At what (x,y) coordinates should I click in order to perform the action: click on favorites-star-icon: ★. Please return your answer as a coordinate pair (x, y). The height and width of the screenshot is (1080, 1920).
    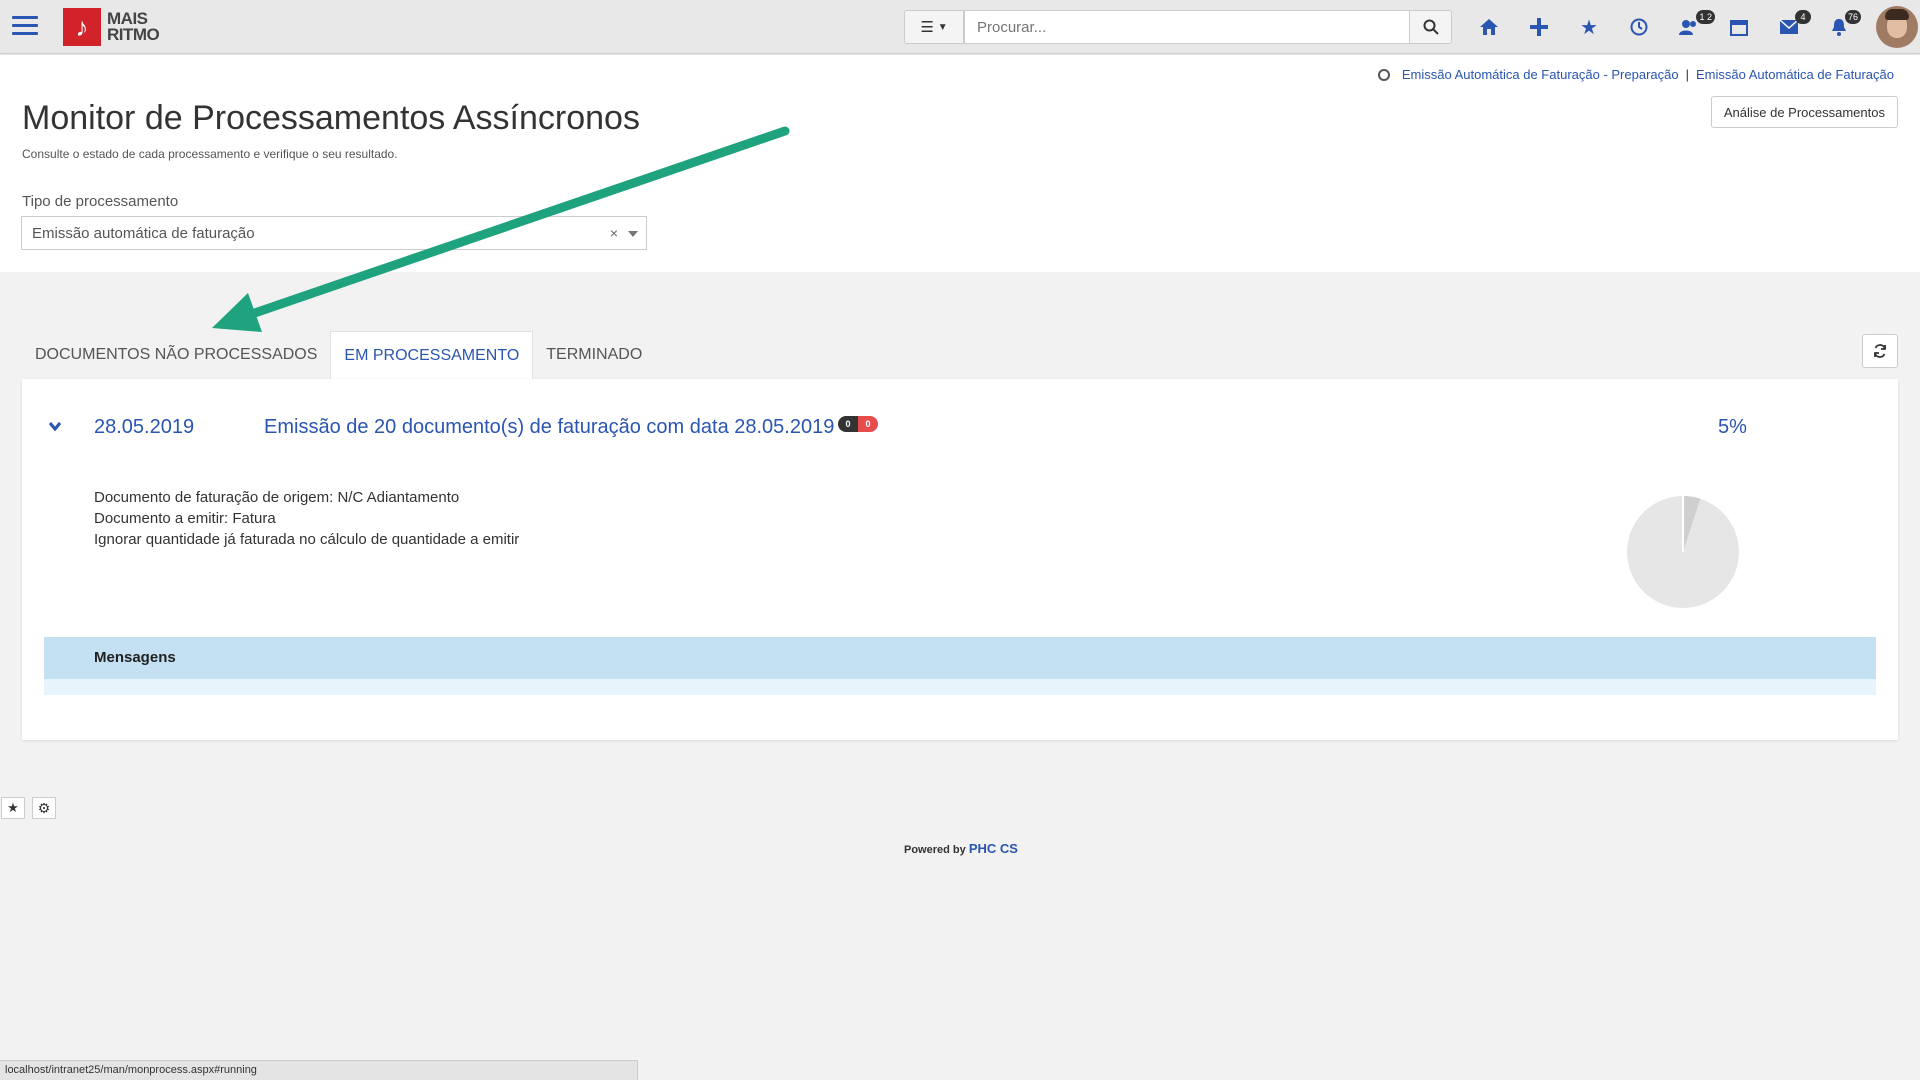
    Looking at the image, I should click on (1589, 27).